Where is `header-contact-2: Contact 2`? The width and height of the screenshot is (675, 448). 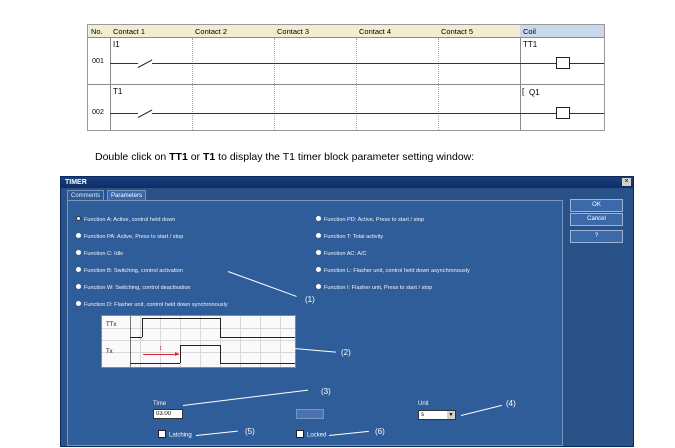
header-contact-2: Contact 2 is located at coordinates (233, 31).